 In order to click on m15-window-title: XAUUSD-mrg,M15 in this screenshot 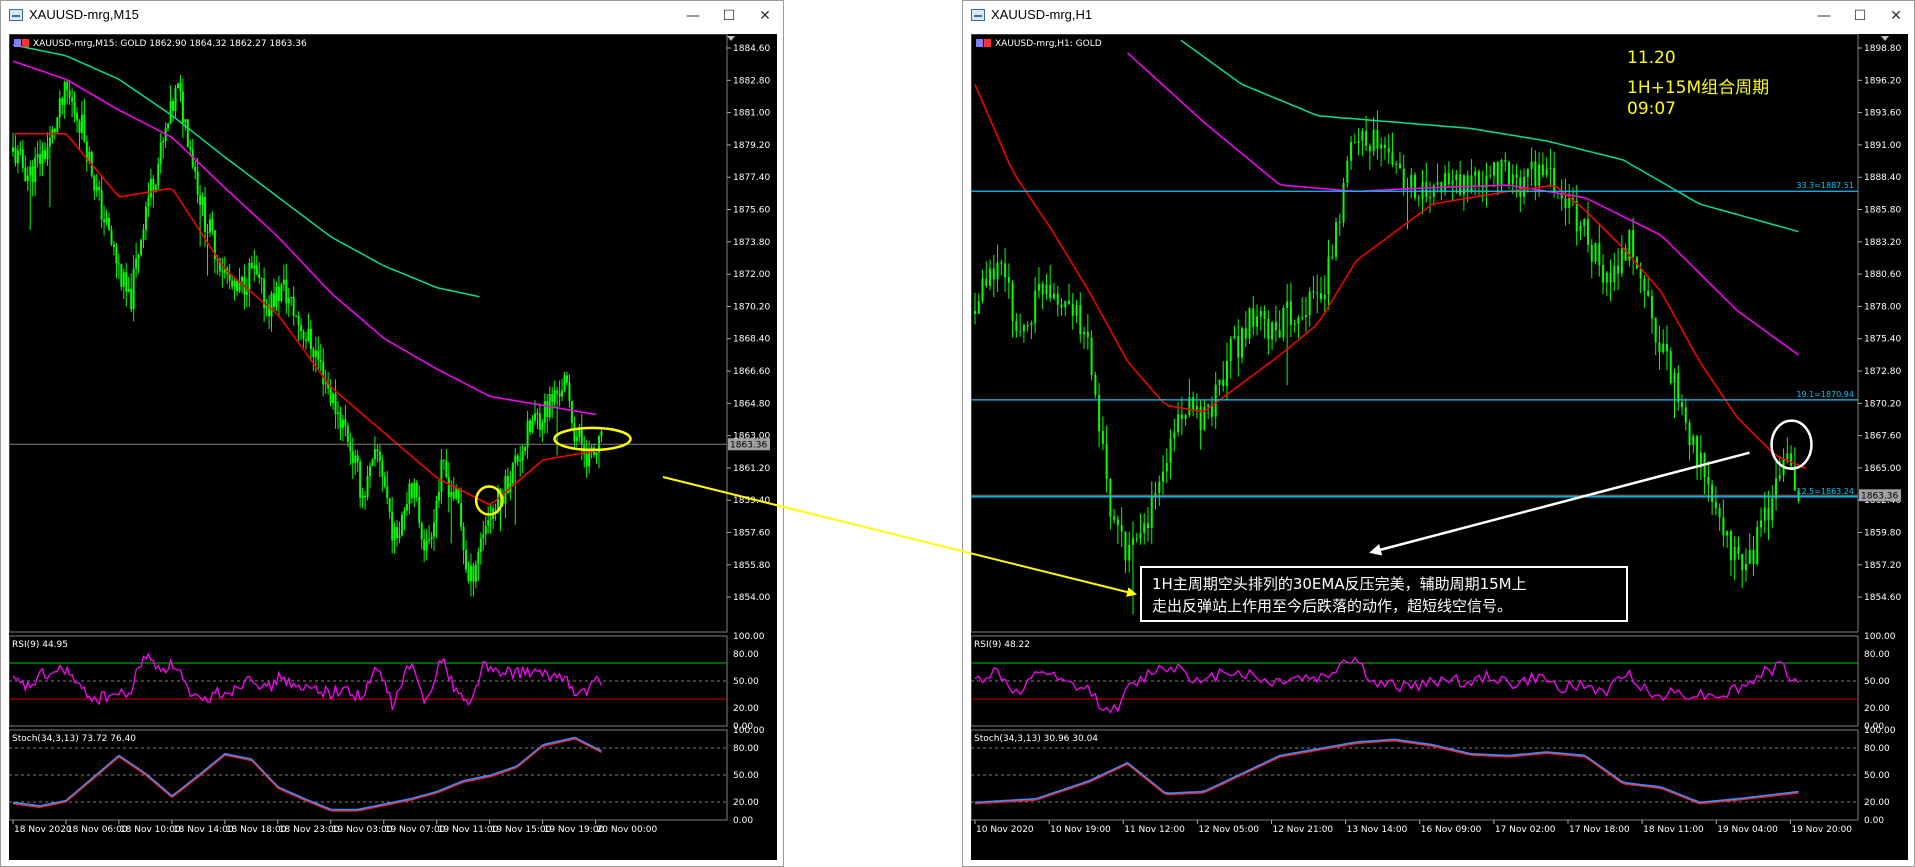, I will do `click(84, 14)`.